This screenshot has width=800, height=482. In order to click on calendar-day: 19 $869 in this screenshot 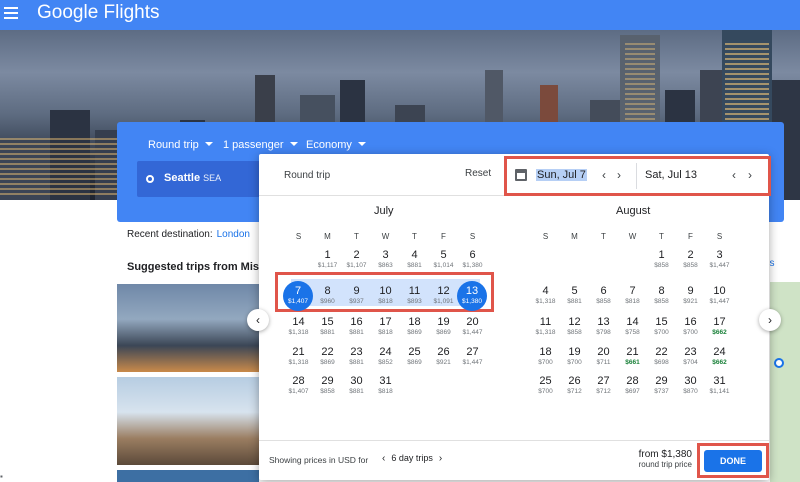, I will do `click(443, 328)`.